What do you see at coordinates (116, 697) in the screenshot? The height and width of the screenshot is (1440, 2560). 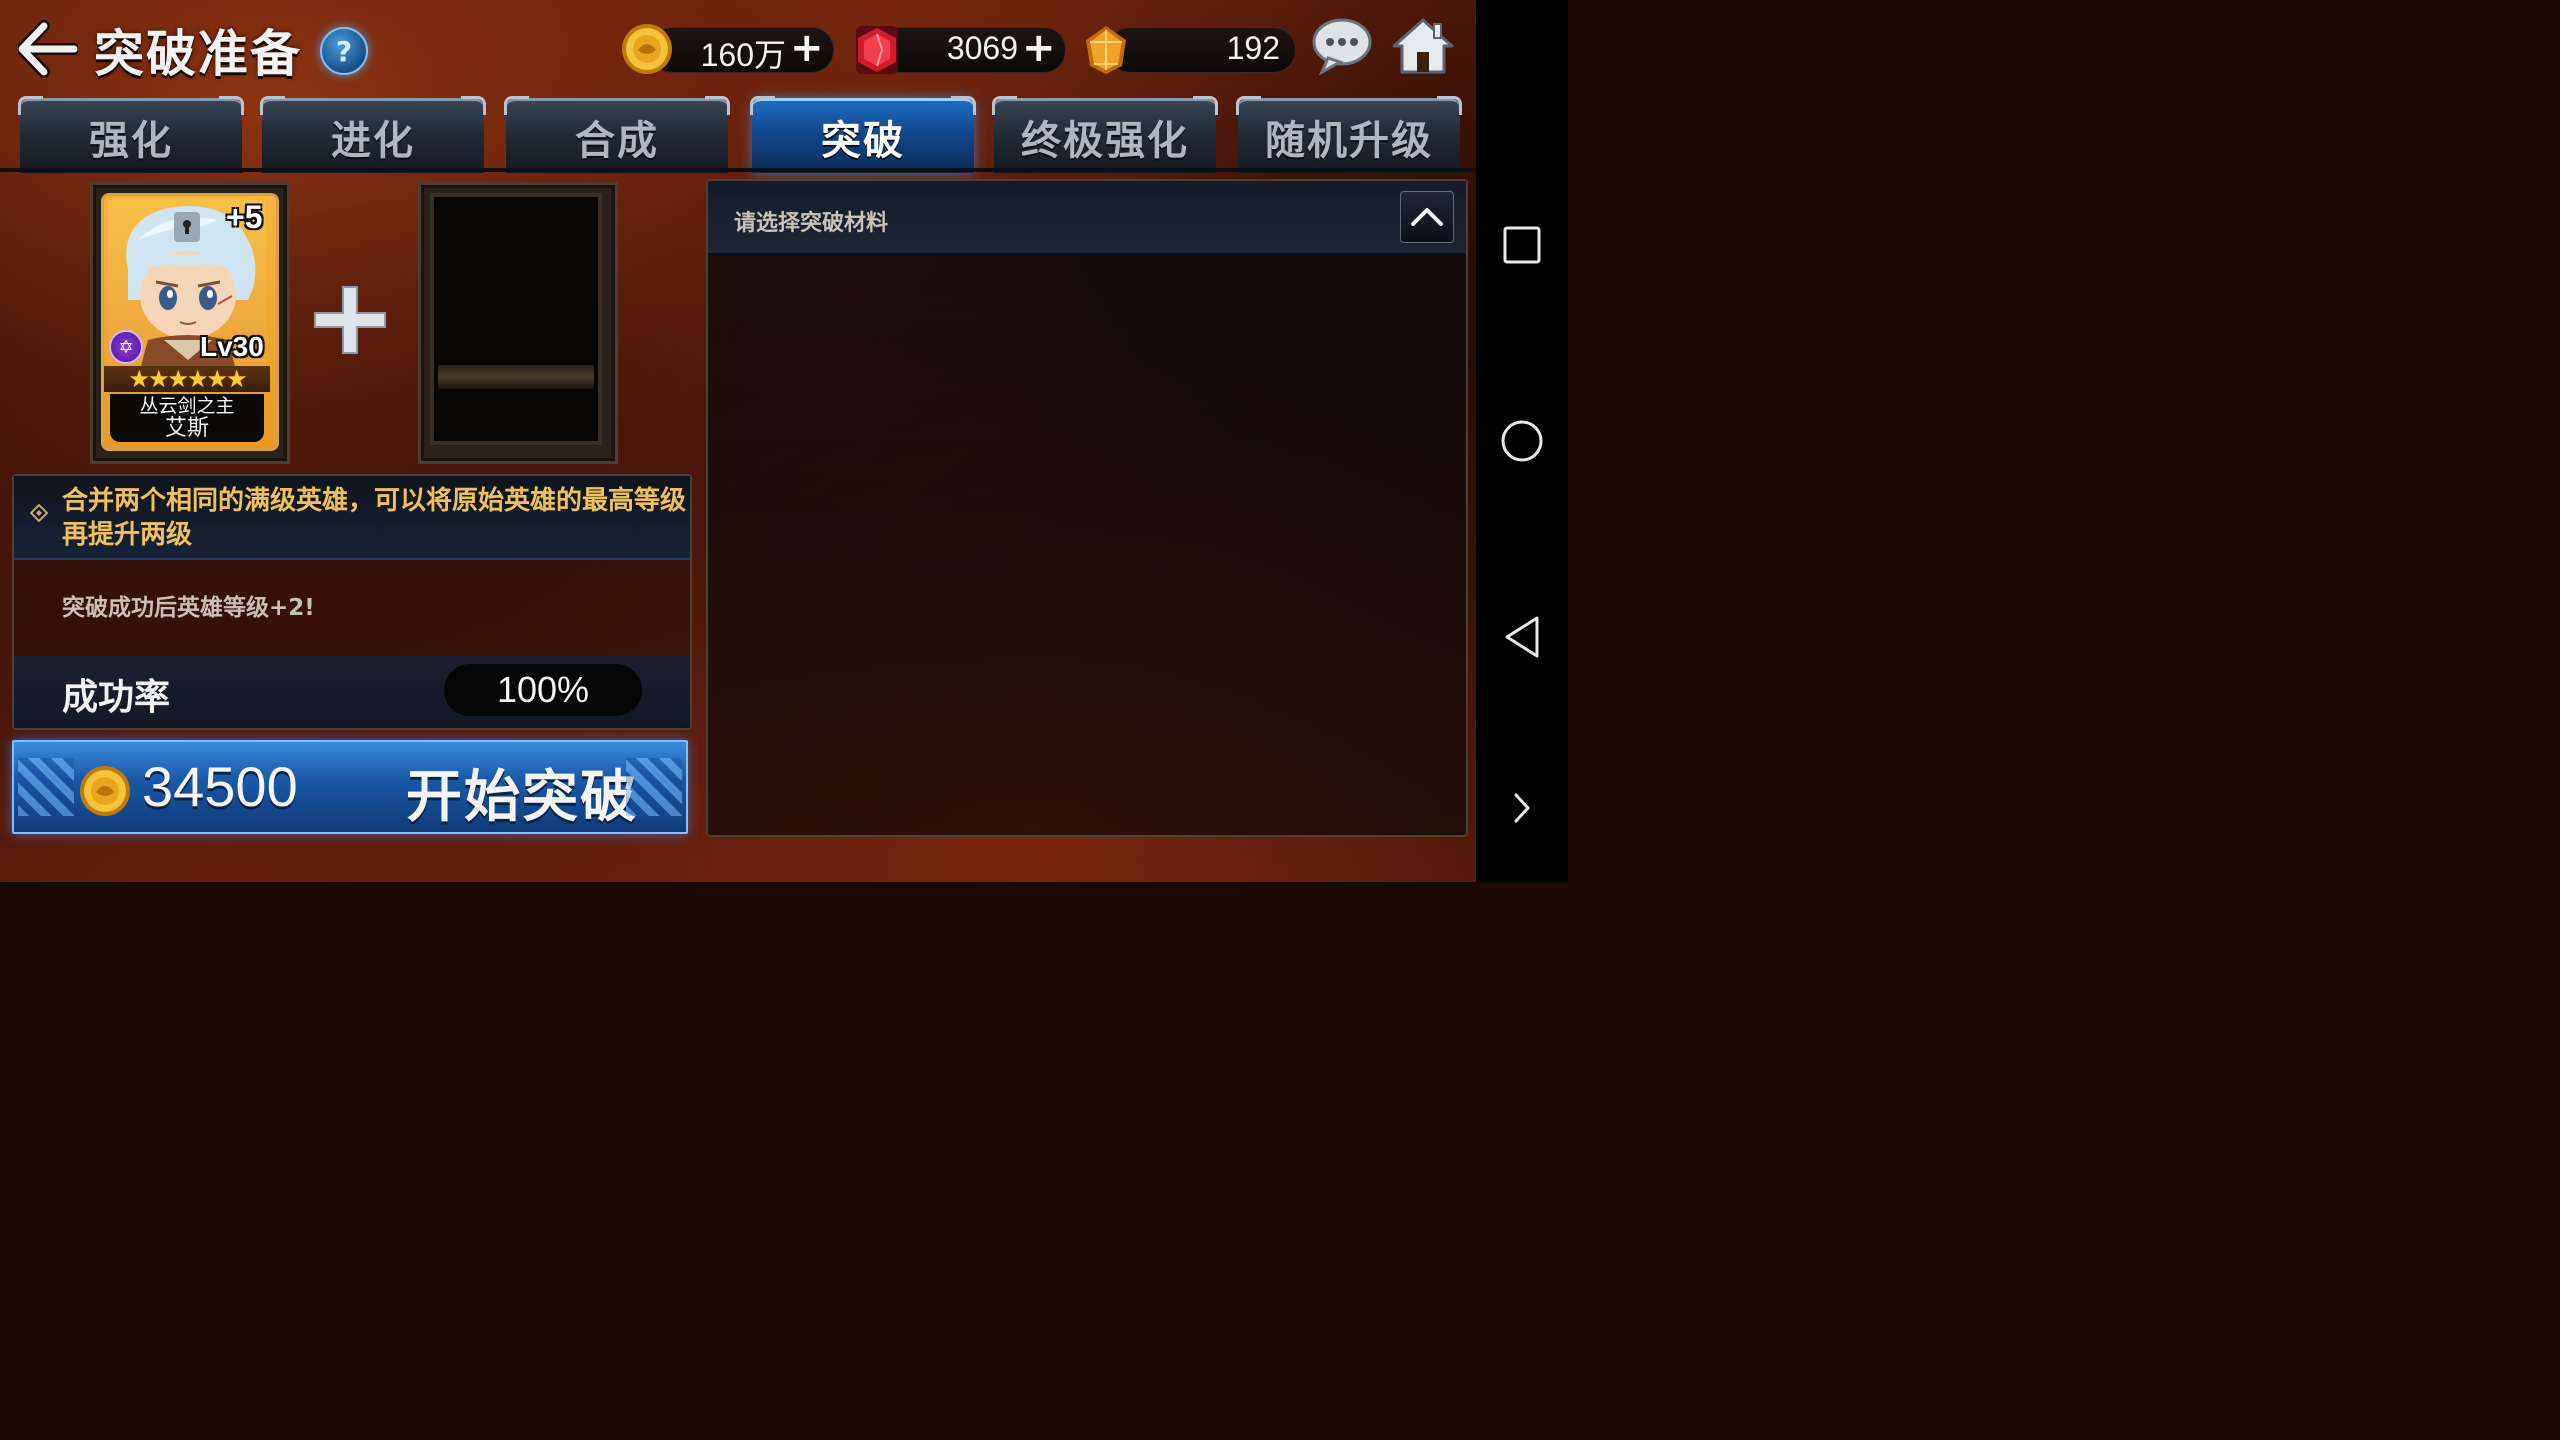 I see `success-rate-label: 成功率` at bounding box center [116, 697].